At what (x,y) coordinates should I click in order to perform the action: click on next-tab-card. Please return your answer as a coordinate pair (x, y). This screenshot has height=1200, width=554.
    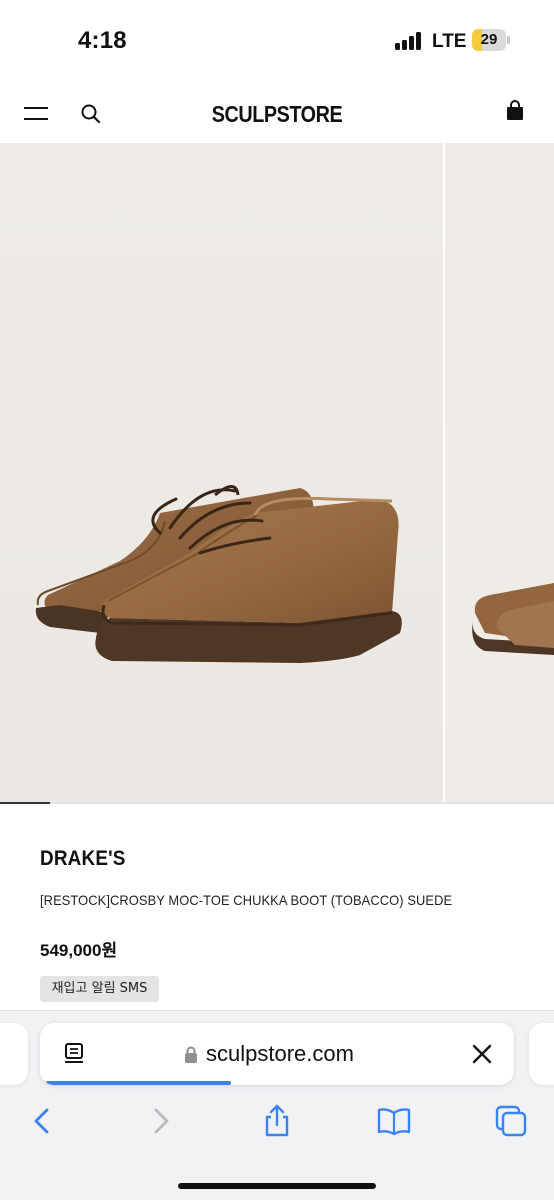
    Looking at the image, I should click on (541, 1054).